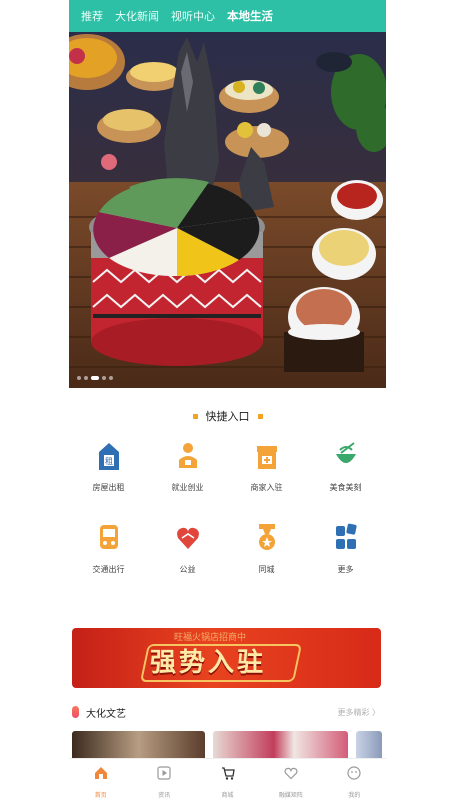 This screenshot has height=800, width=450. What do you see at coordinates (354, 795) in the screenshot?
I see `tab-label: 我的` at bounding box center [354, 795].